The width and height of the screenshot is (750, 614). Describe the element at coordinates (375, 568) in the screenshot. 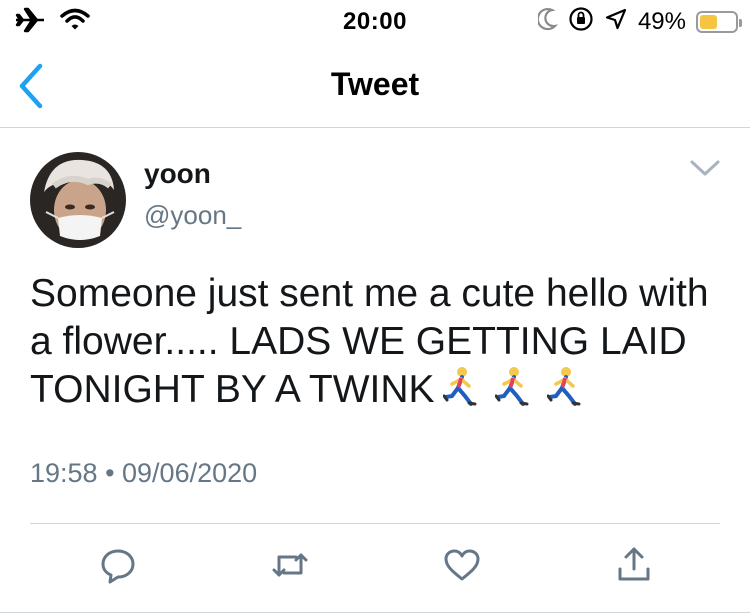

I see `tweet-action-bar` at that location.